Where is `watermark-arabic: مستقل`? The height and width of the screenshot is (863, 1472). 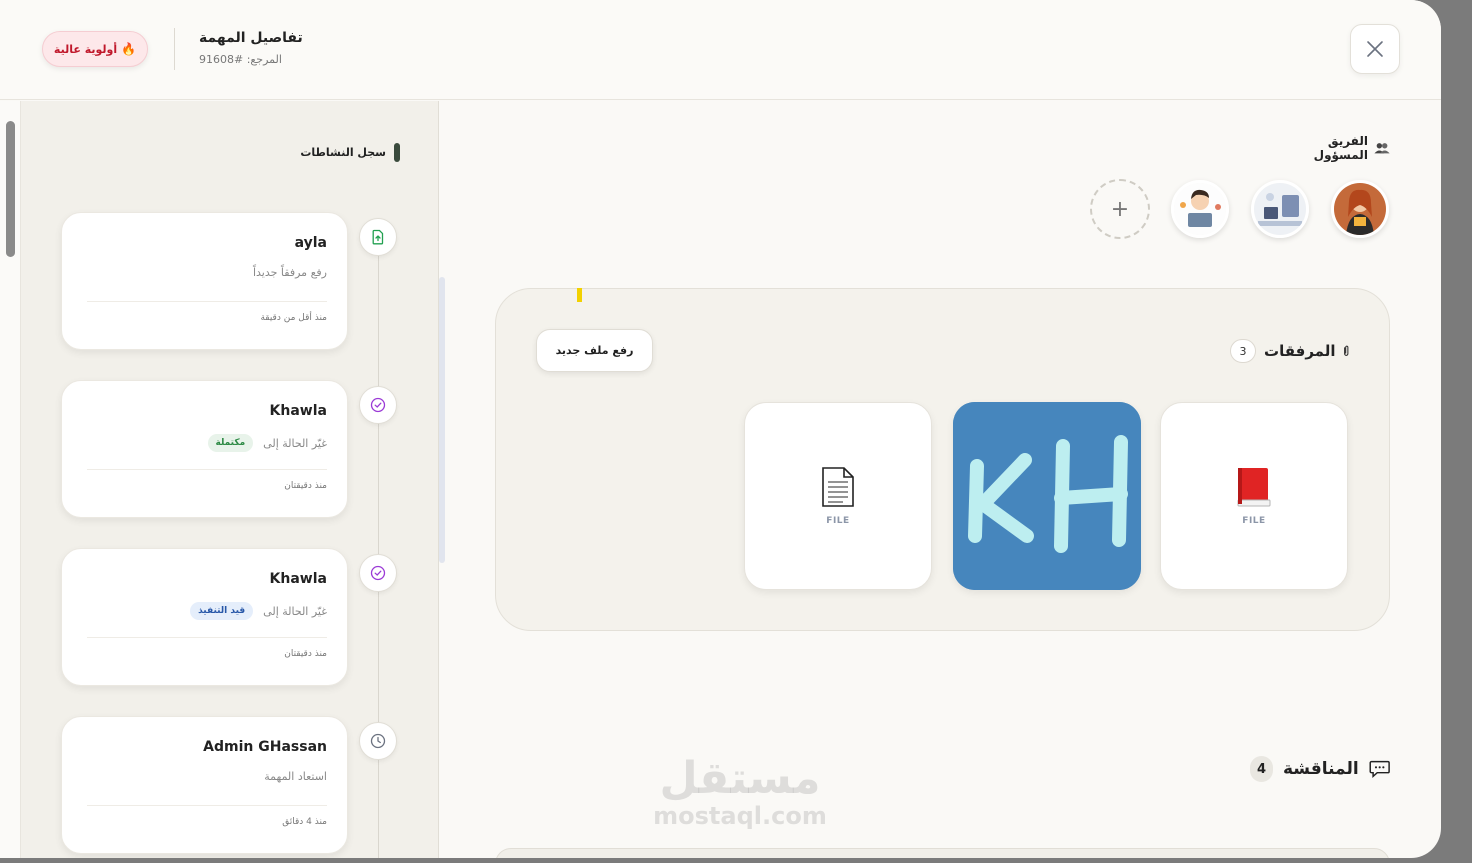 watermark-arabic: مستقل is located at coordinates (740, 778).